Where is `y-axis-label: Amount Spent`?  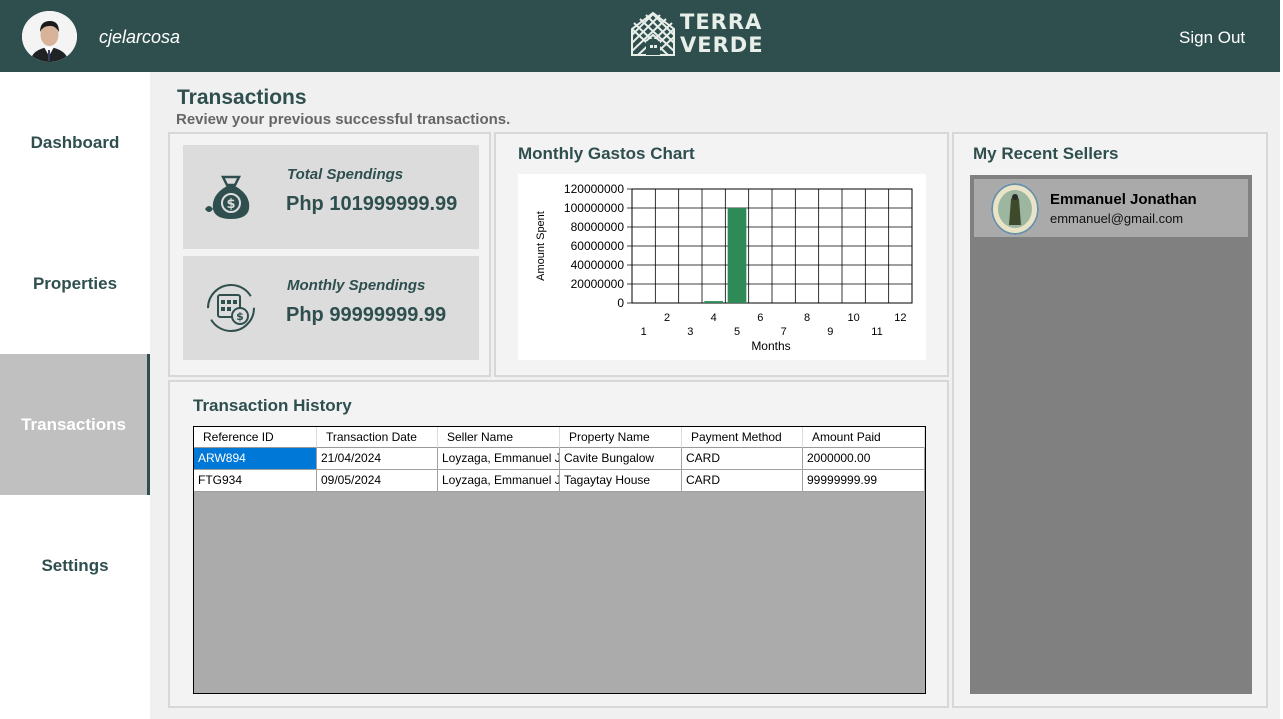 y-axis-label: Amount Spent is located at coordinates (541, 246).